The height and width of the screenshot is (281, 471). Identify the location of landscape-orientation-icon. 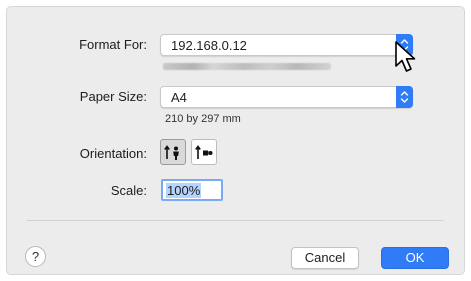
(204, 152).